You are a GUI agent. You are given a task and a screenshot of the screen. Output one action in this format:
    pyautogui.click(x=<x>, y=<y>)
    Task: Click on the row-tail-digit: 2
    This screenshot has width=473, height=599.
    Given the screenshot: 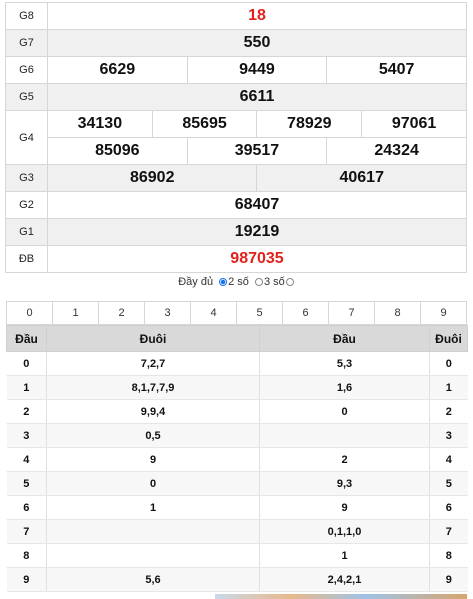 What is the action you would take?
    pyautogui.click(x=448, y=411)
    